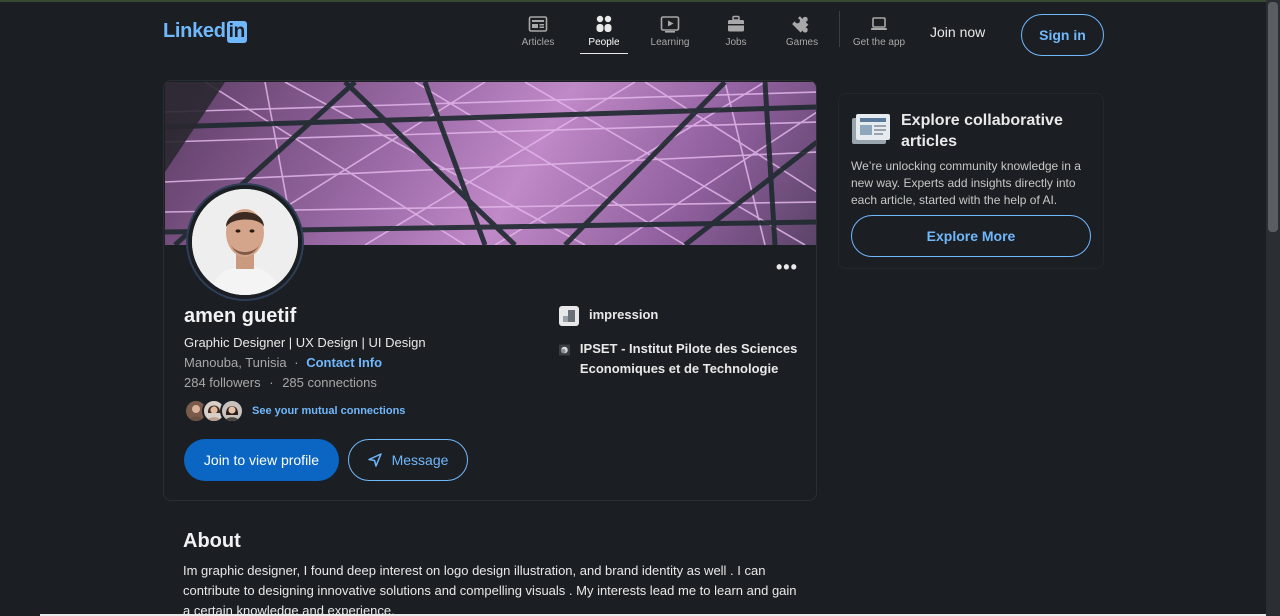  Describe the element at coordinates (328, 411) in the screenshot. I see `mutual-connections-link: See your mutual connections` at that location.